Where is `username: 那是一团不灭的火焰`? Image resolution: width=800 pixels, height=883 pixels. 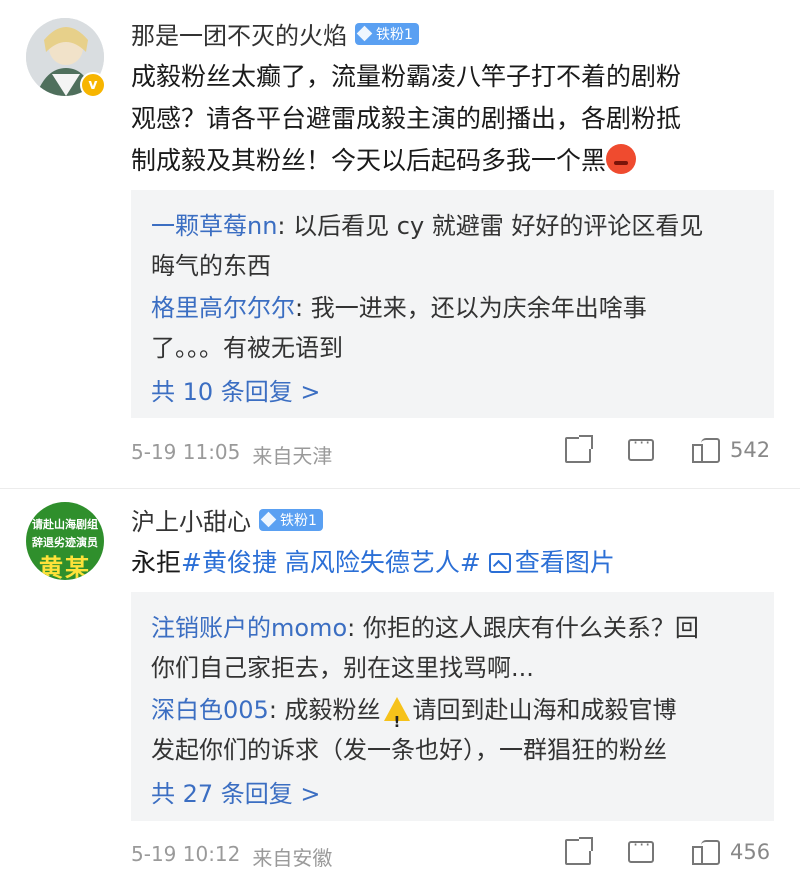
username: 那是一团不灭的火焰 is located at coordinates (239, 33).